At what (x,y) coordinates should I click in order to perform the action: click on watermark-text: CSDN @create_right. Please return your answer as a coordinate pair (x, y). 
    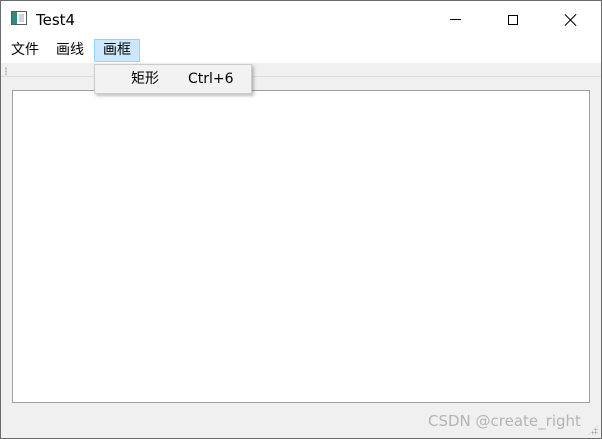
    Looking at the image, I should click on (504, 421).